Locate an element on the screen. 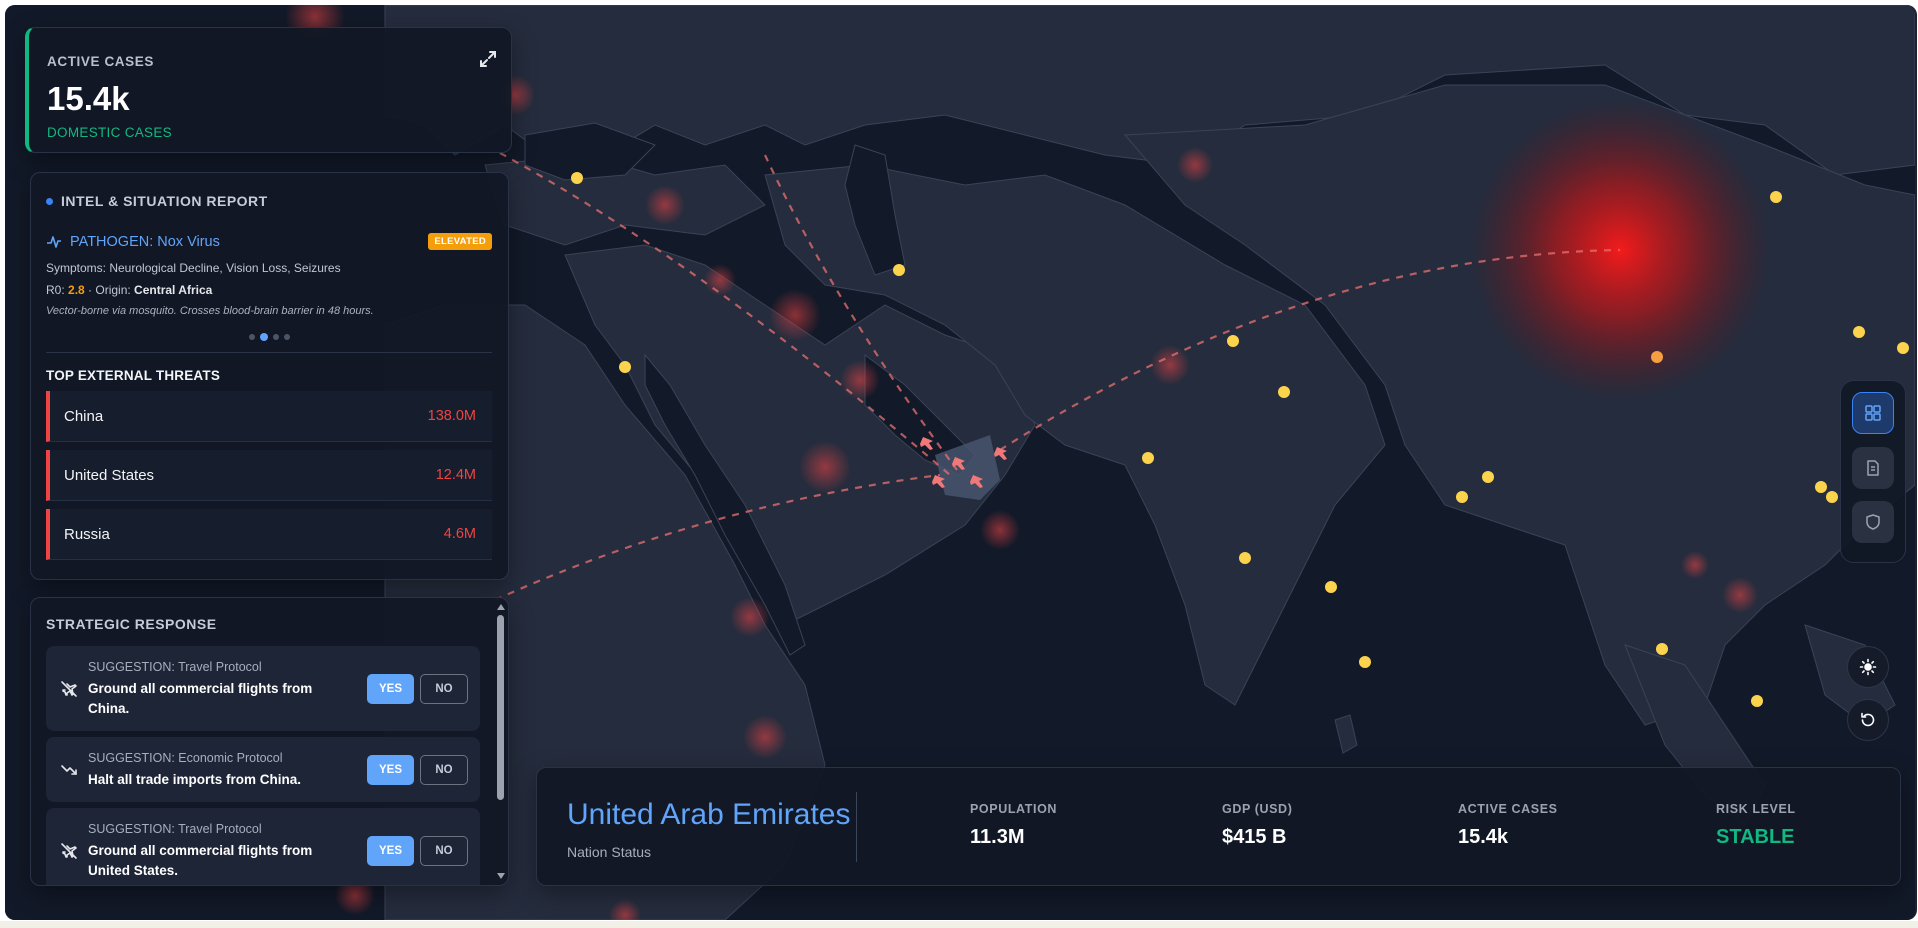  shield-icon is located at coordinates (1873, 522).